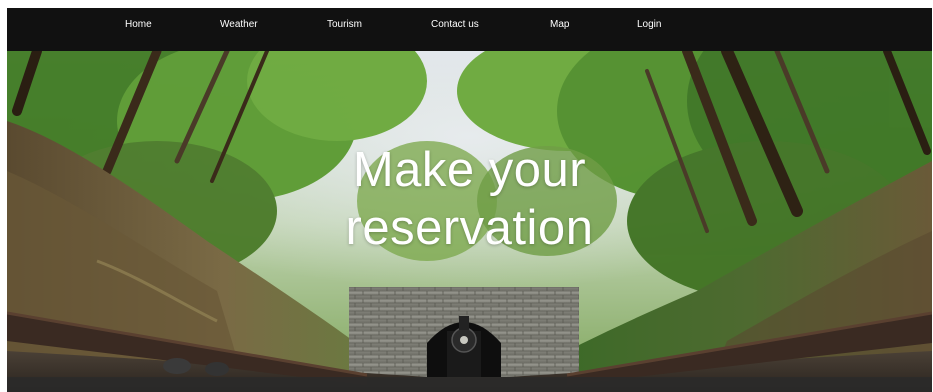 This screenshot has width=933, height=392. What do you see at coordinates (469, 170) in the screenshot?
I see `hero-title-line-1: Make your` at bounding box center [469, 170].